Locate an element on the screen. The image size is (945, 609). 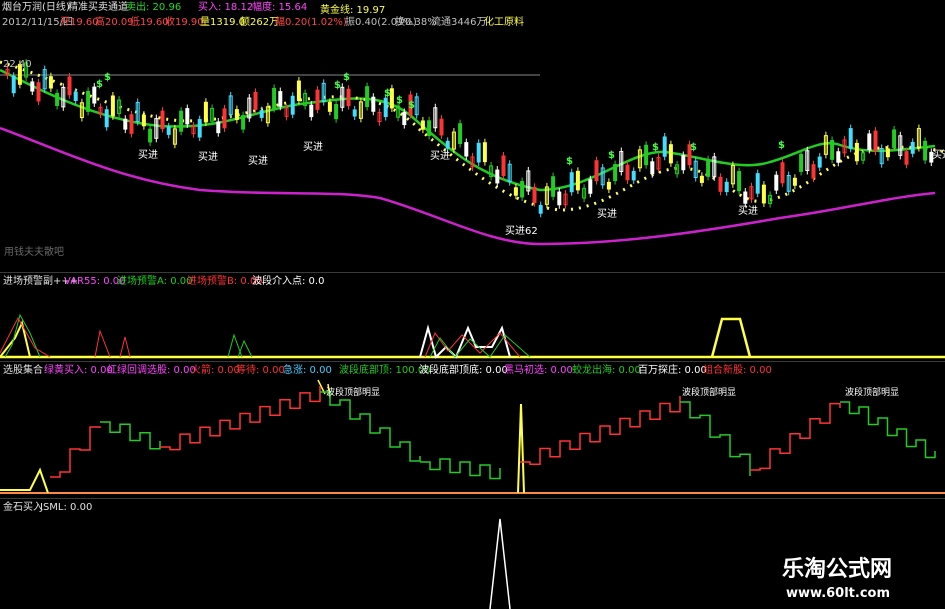
sell-mark-4: $ is located at coordinates (346, 77).